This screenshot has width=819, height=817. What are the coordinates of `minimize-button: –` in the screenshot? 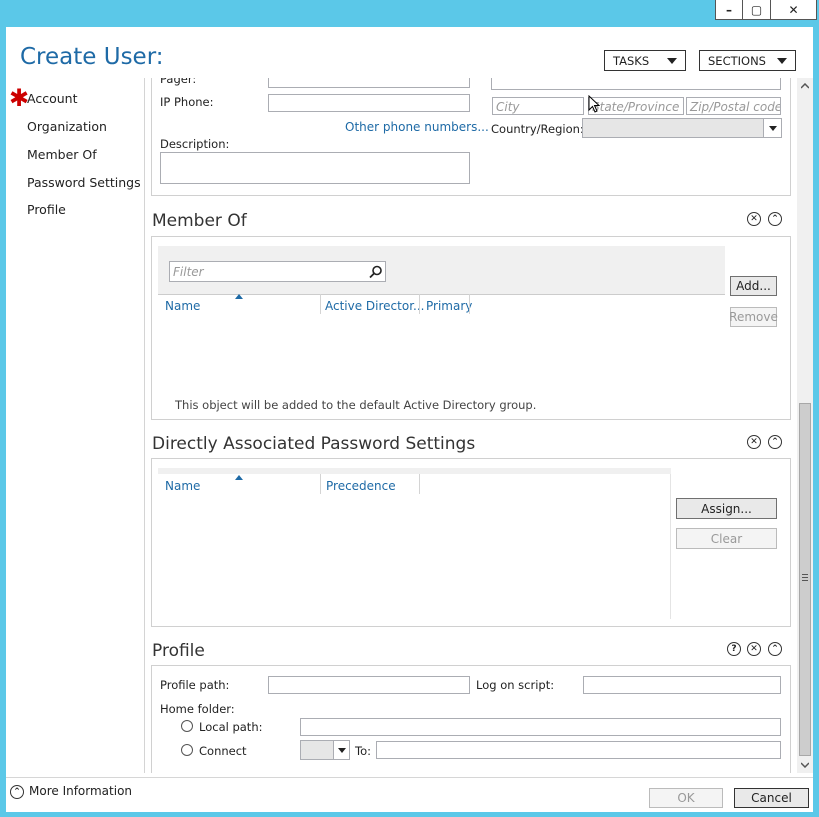 It's located at (729, 10).